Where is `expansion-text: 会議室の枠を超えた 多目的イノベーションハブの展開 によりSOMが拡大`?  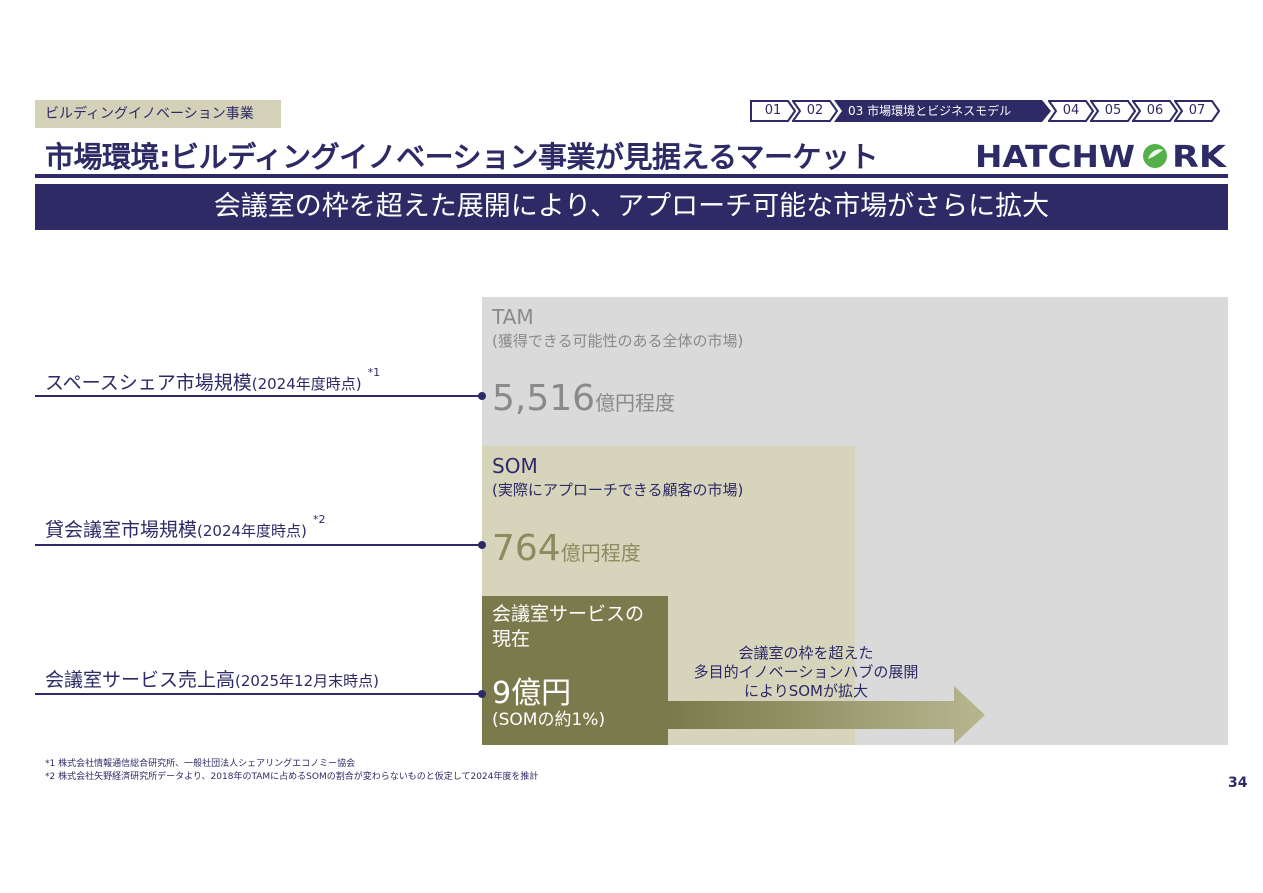
expansion-text: 会議室の枠を超えた 多目的イノベーションハブの展開 によりSOMが拡大 is located at coordinates (806, 672).